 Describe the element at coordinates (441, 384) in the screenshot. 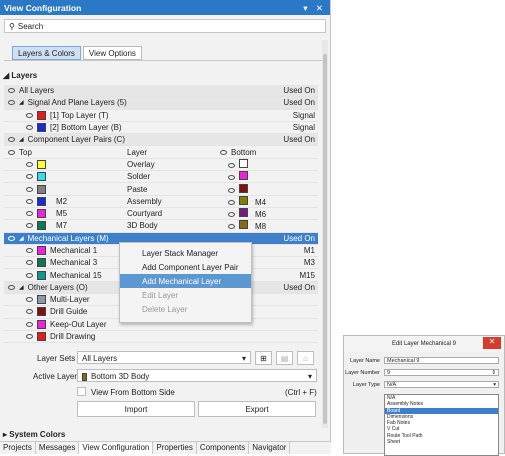

I see `layer-type-select: N/A ▾` at that location.